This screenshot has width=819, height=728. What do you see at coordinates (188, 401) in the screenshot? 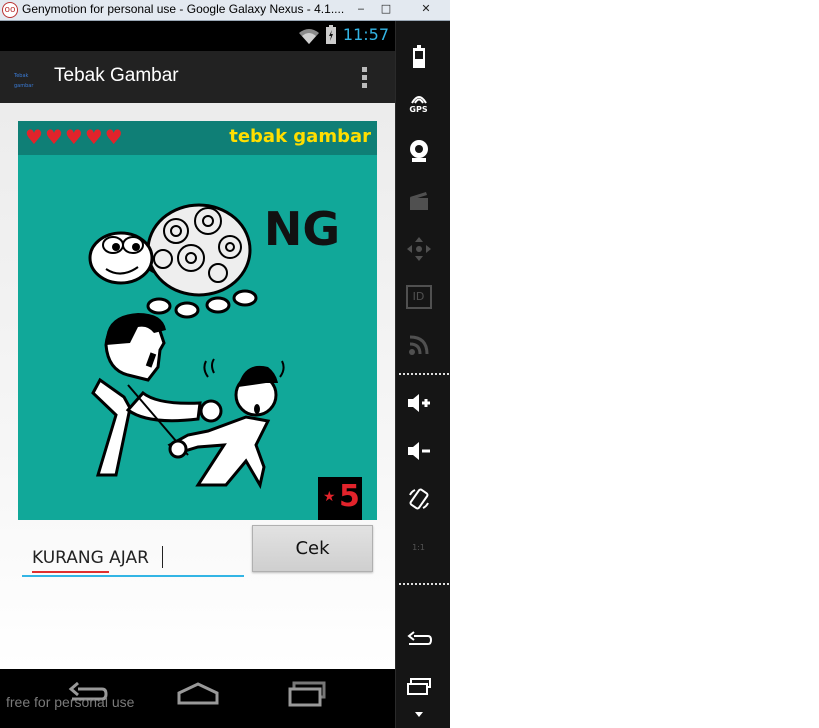
I see `punch-drawing` at bounding box center [188, 401].